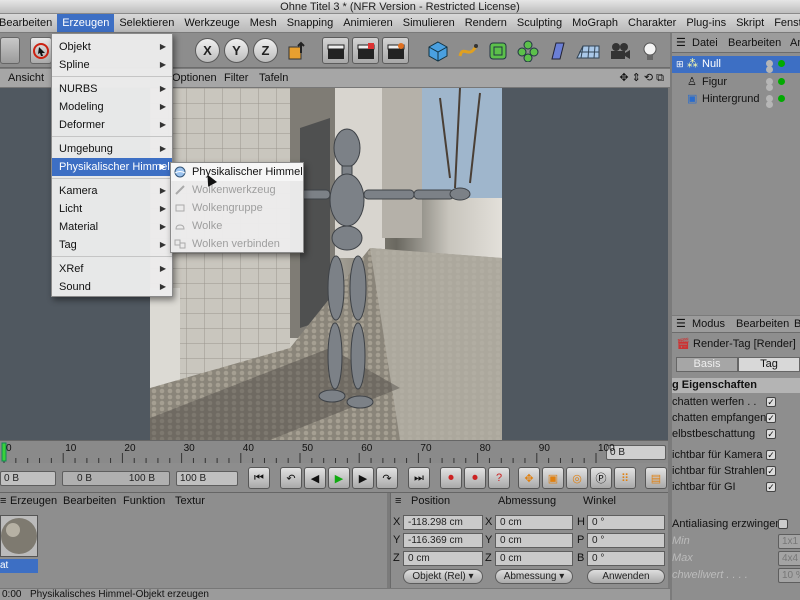 This screenshot has height=600, width=800. Describe the element at coordinates (429, 23) in the screenshot. I see `menu-simulieren: Simulieren` at that location.